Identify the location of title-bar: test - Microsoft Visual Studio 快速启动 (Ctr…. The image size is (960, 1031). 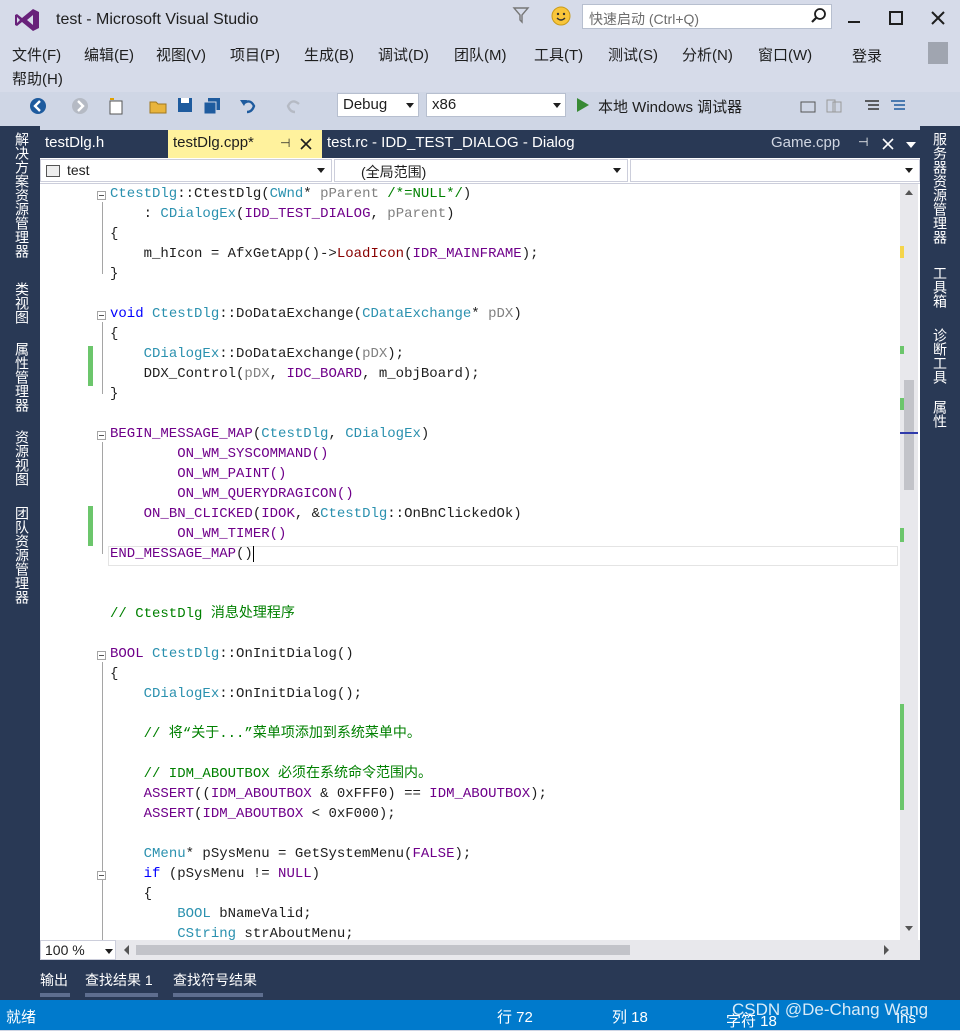
(480, 18).